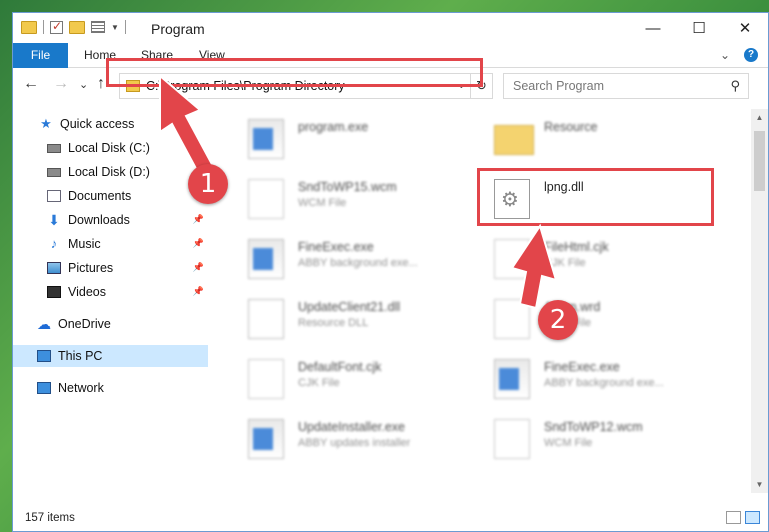 This screenshot has height=532, width=769. Describe the element at coordinates (340, 367) in the screenshot. I see `file-name: DefaultFont.cjk` at that location.